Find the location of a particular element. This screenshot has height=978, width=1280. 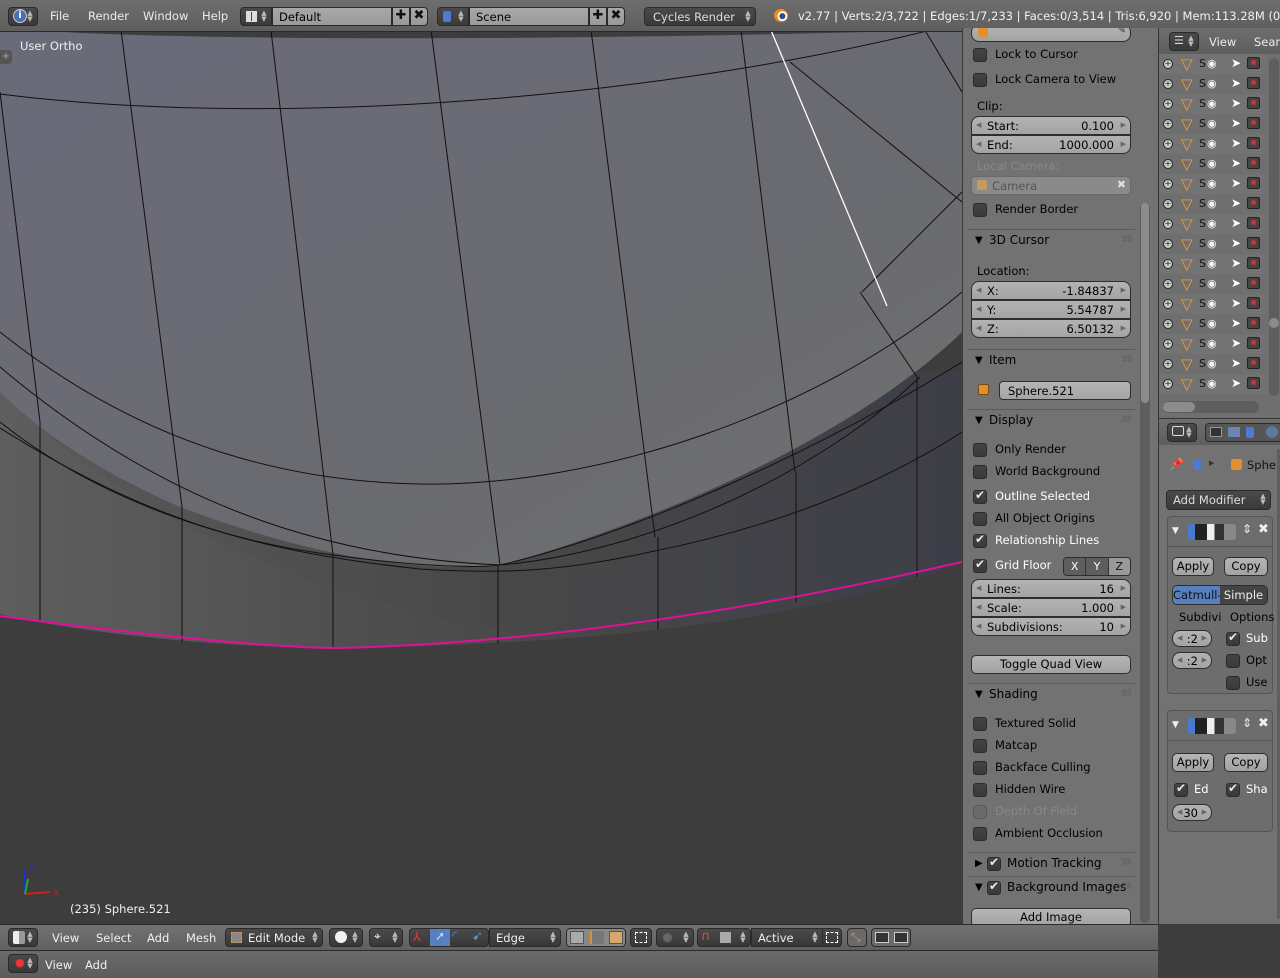

timeline-view-menu: View is located at coordinates (58, 965).